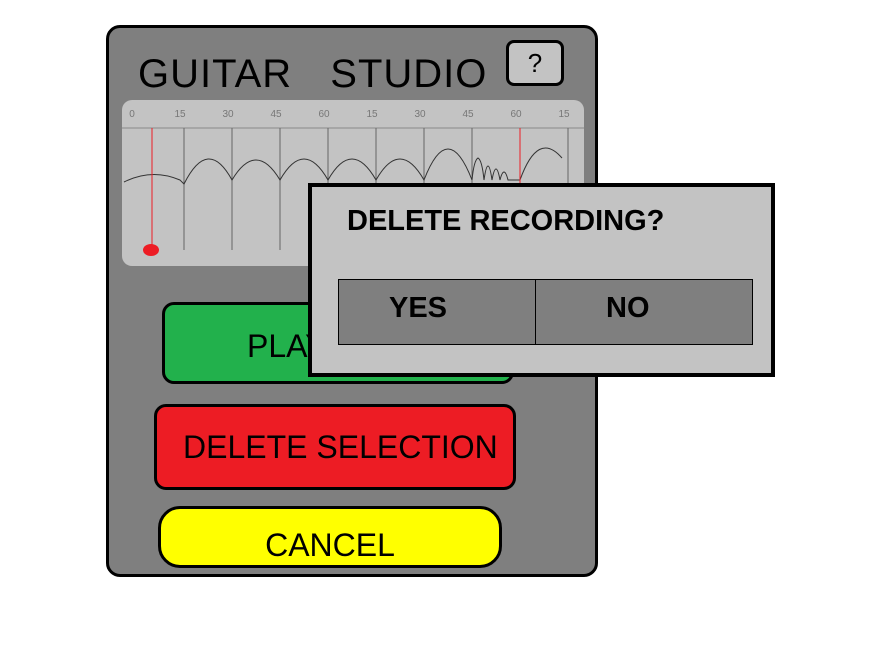  I want to click on app-title: GUITAR STUDIO, so click(313, 74).